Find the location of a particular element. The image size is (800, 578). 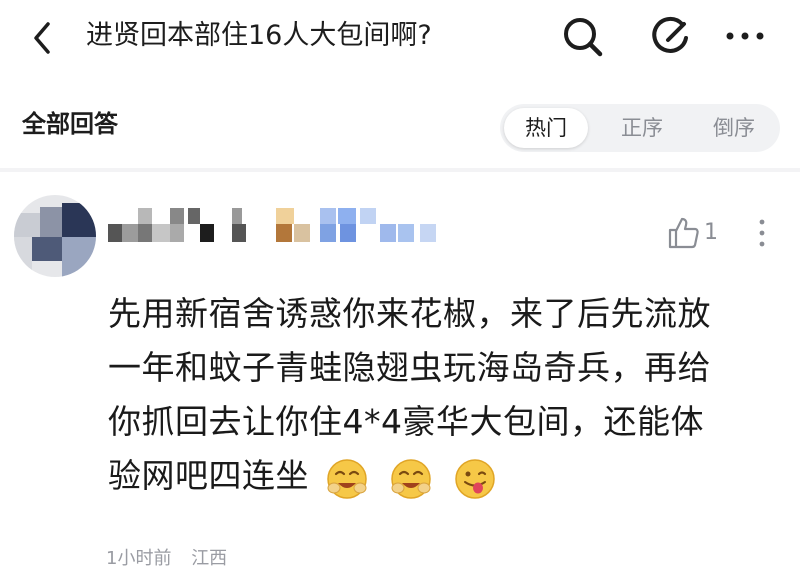

sort-descending-tab: 倒序 is located at coordinates (734, 128).